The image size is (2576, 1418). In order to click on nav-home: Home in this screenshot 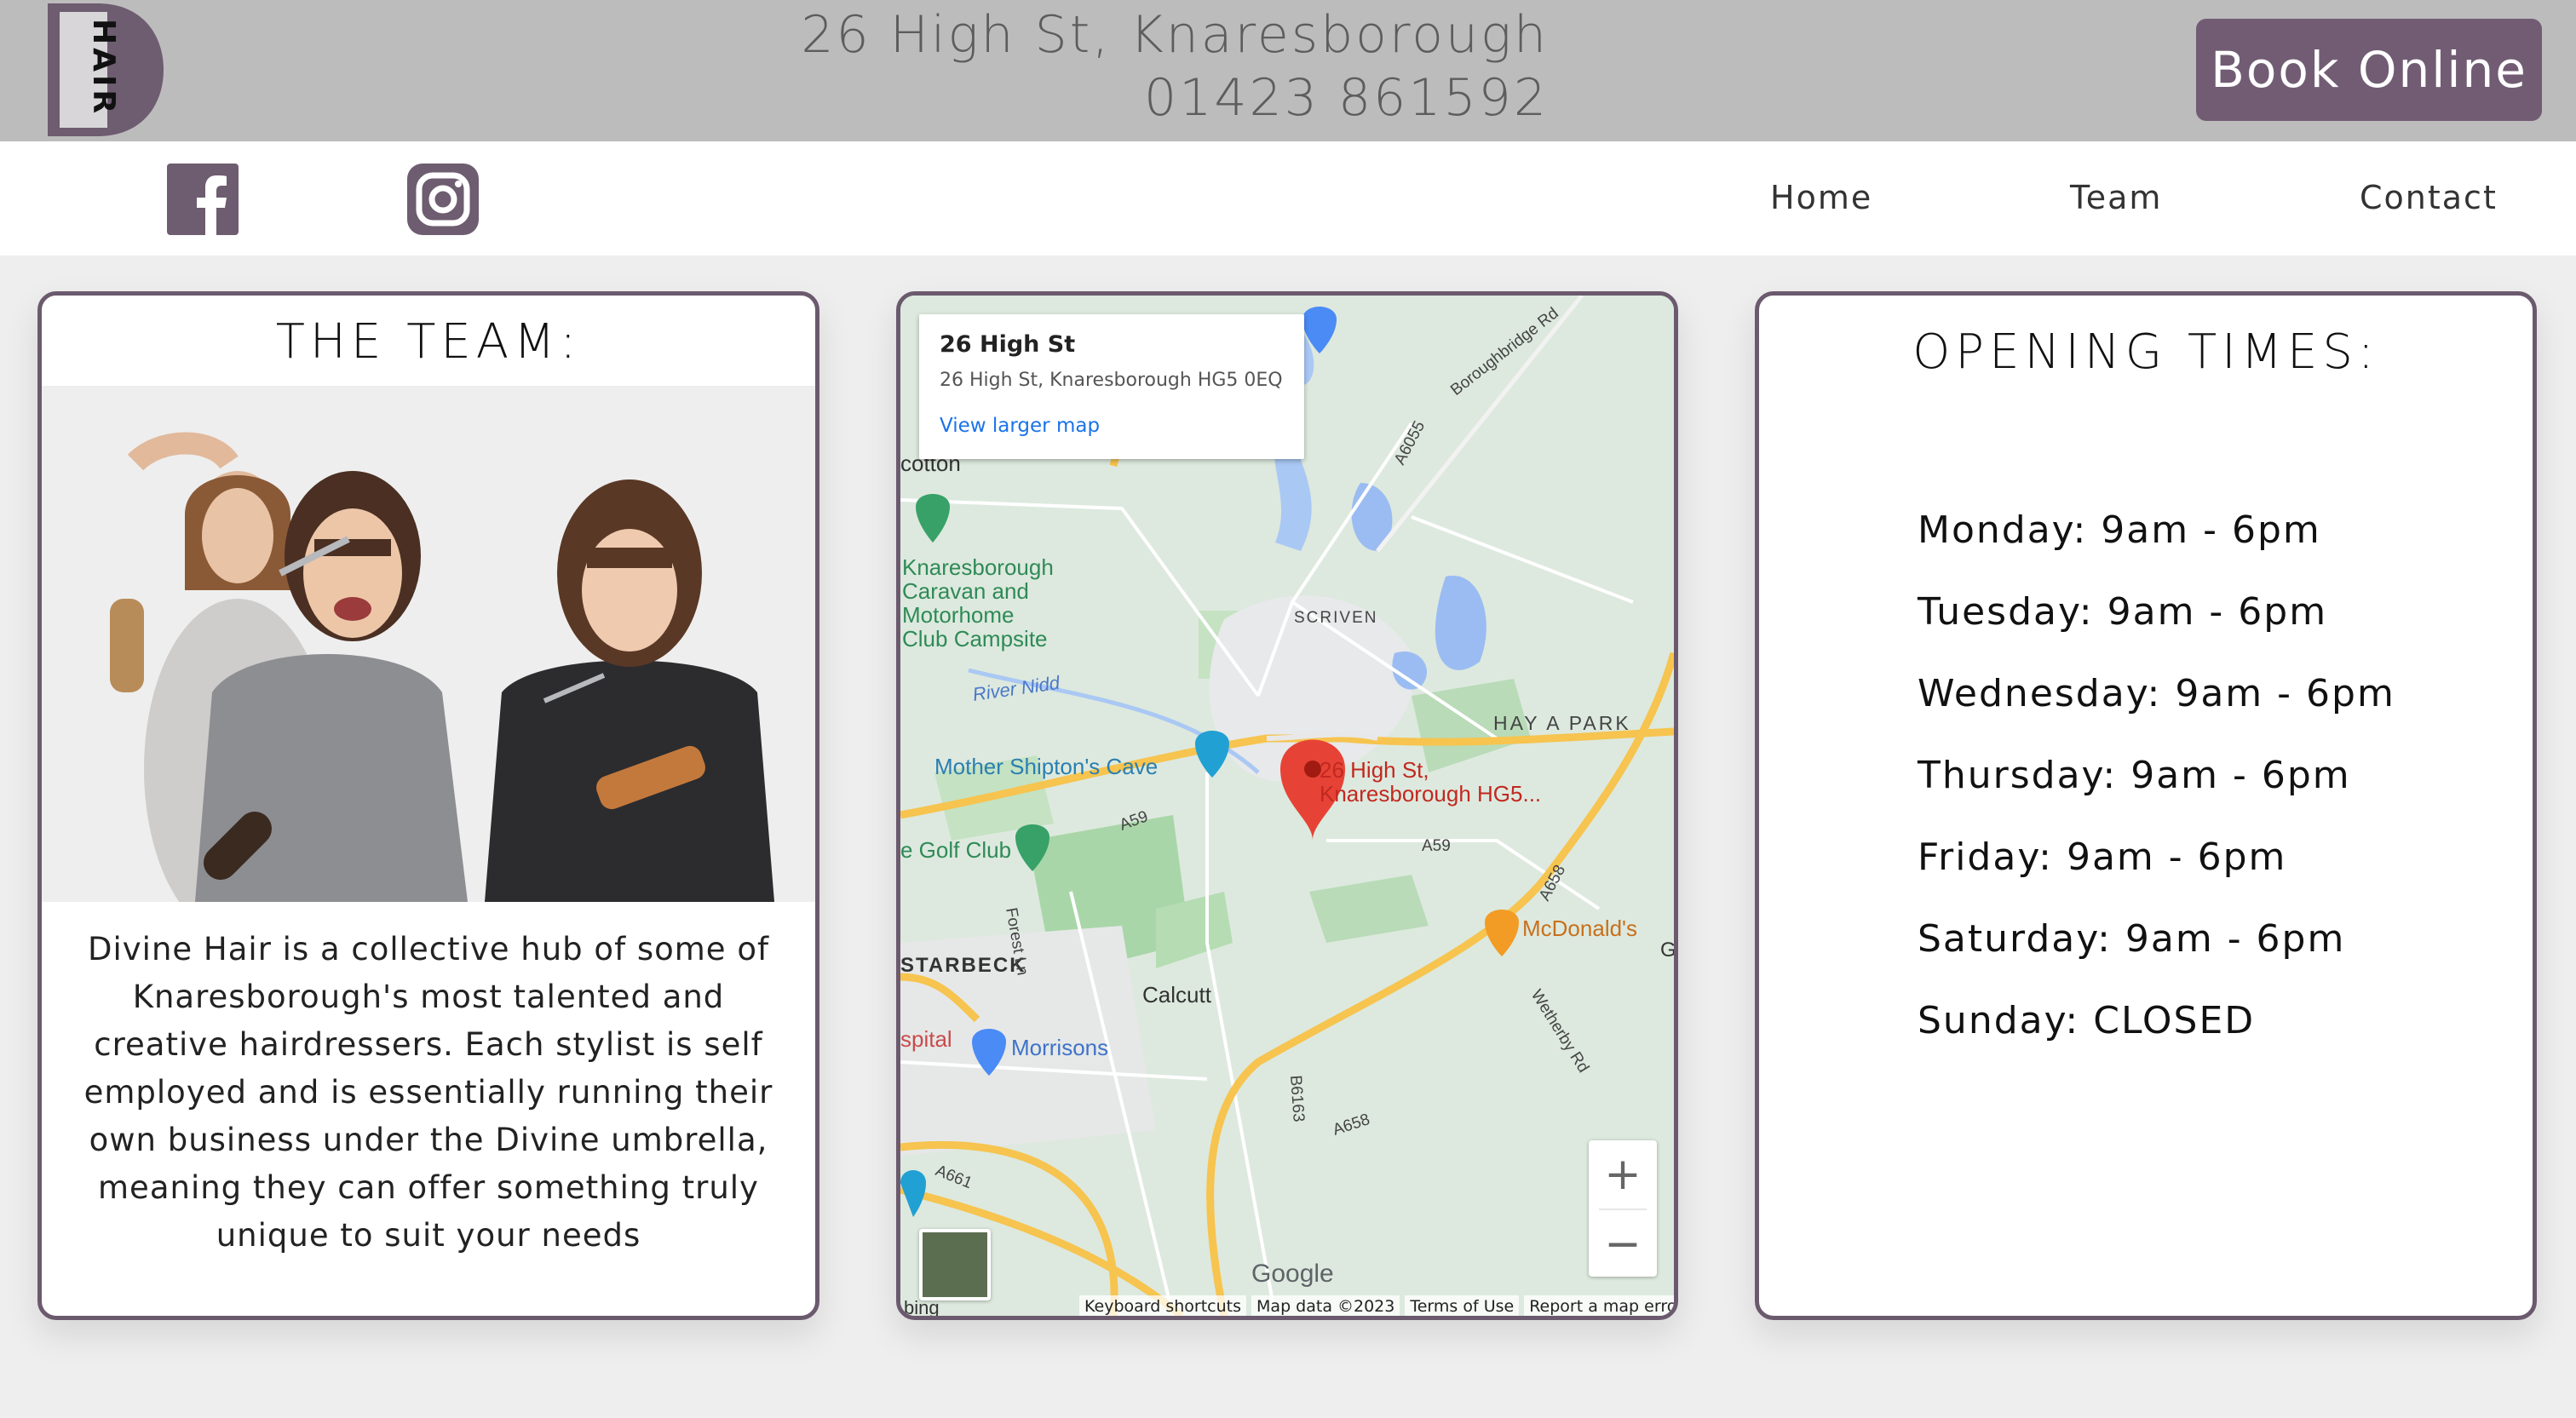, I will do `click(1821, 198)`.